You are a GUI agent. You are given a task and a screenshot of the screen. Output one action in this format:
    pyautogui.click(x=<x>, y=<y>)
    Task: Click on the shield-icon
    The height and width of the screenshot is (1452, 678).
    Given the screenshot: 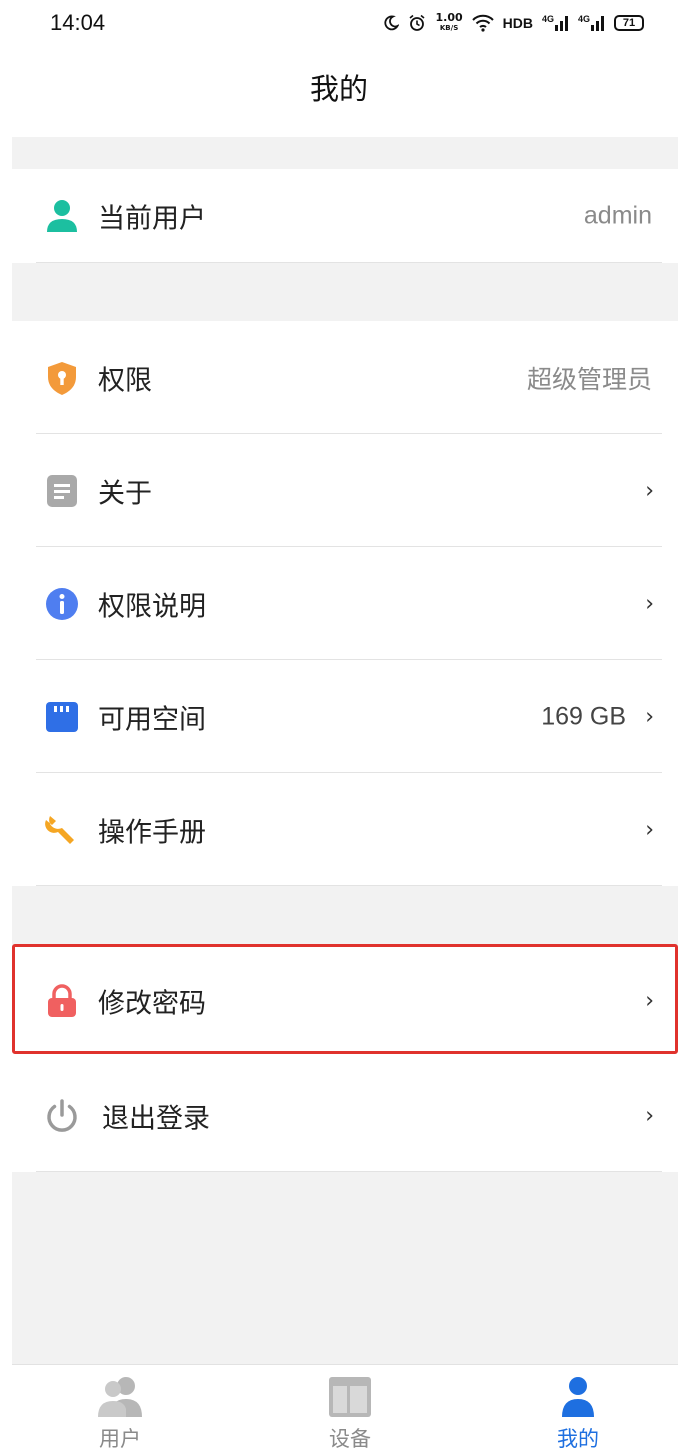 What is the action you would take?
    pyautogui.click(x=62, y=378)
    